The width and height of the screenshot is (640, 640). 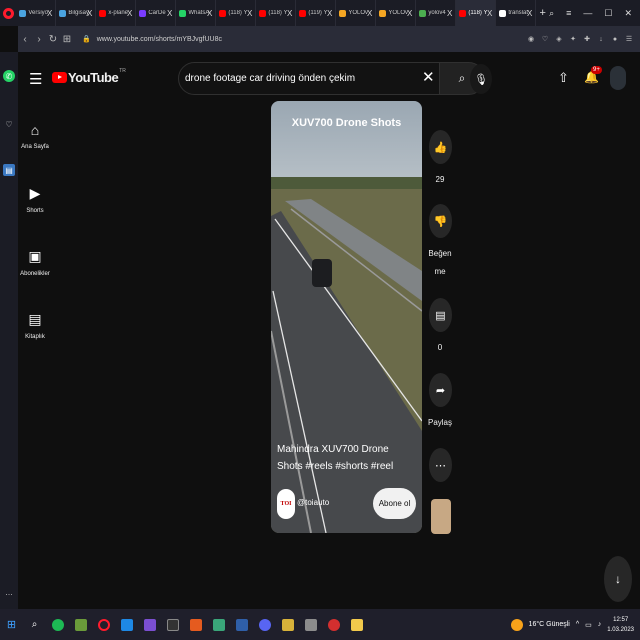 I want to click on guide-item-home: ⌂ Ana Sayfa, so click(x=35, y=136).